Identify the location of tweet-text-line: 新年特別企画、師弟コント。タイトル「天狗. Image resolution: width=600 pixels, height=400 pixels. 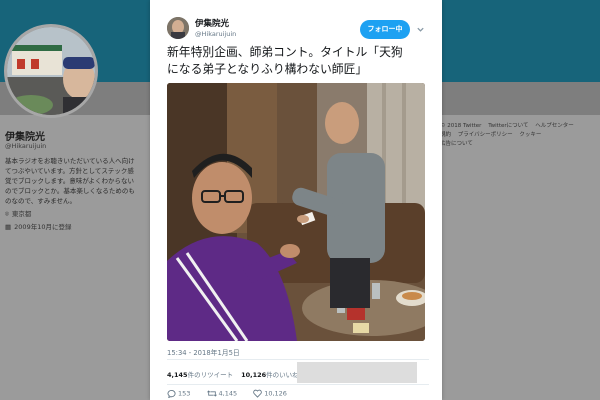
(285, 52).